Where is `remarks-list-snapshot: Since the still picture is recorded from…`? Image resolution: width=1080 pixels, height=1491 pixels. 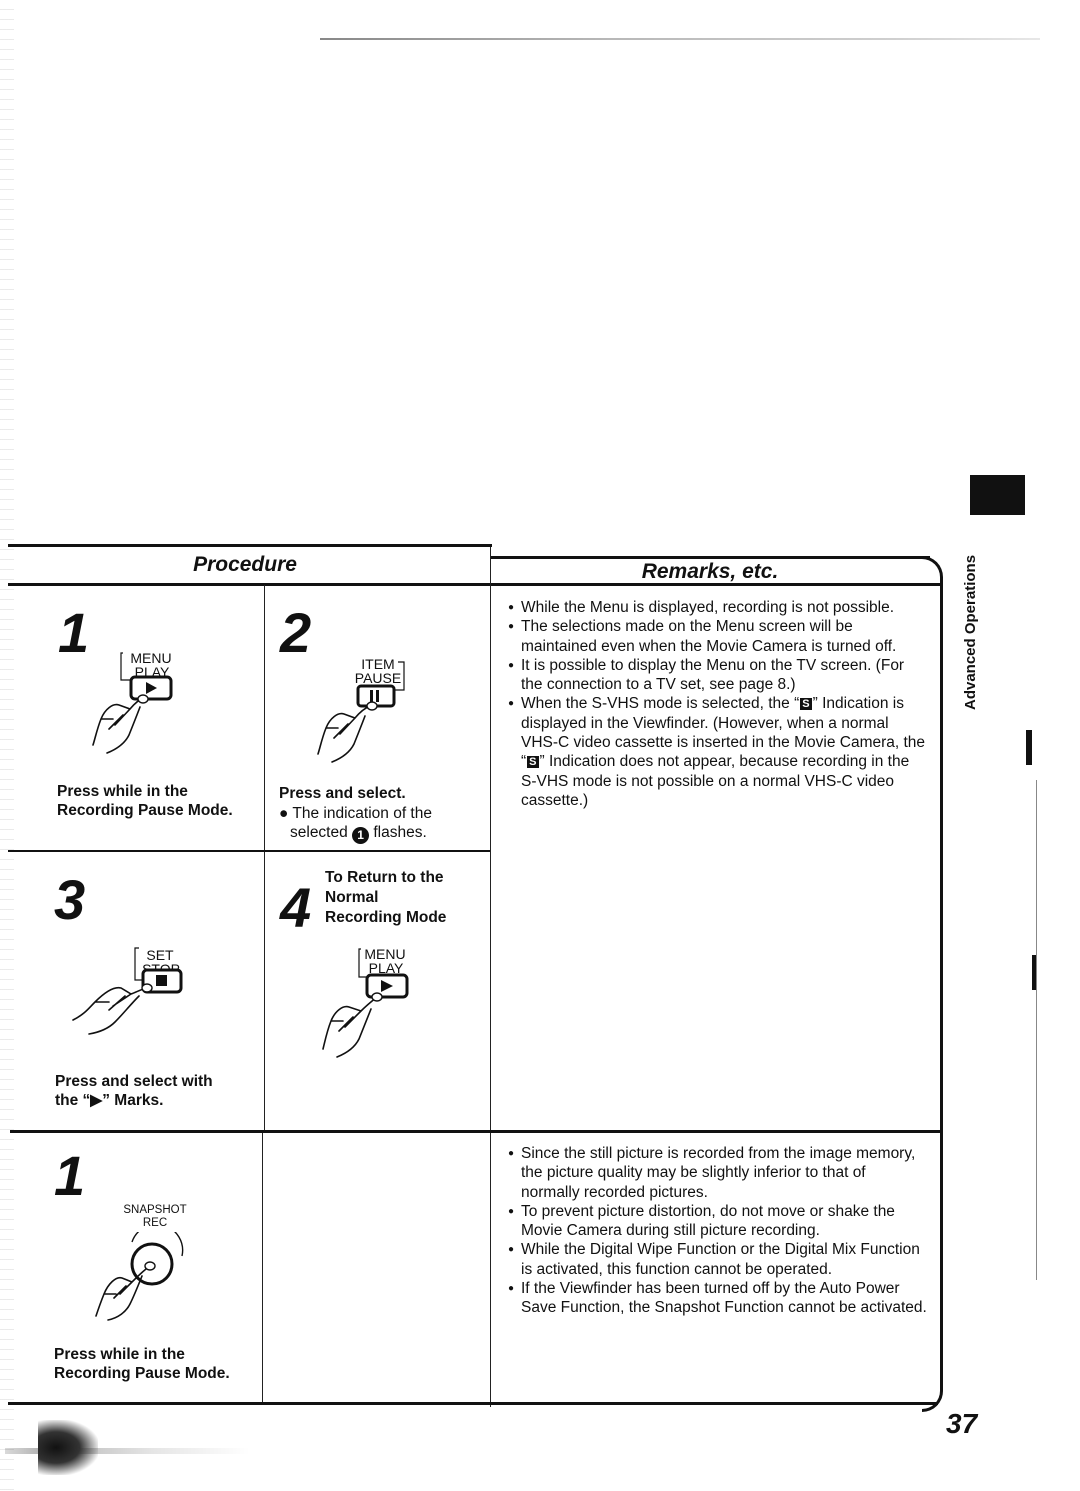
remarks-list-snapshot: Since the still picture is recorded from… is located at coordinates (718, 1231).